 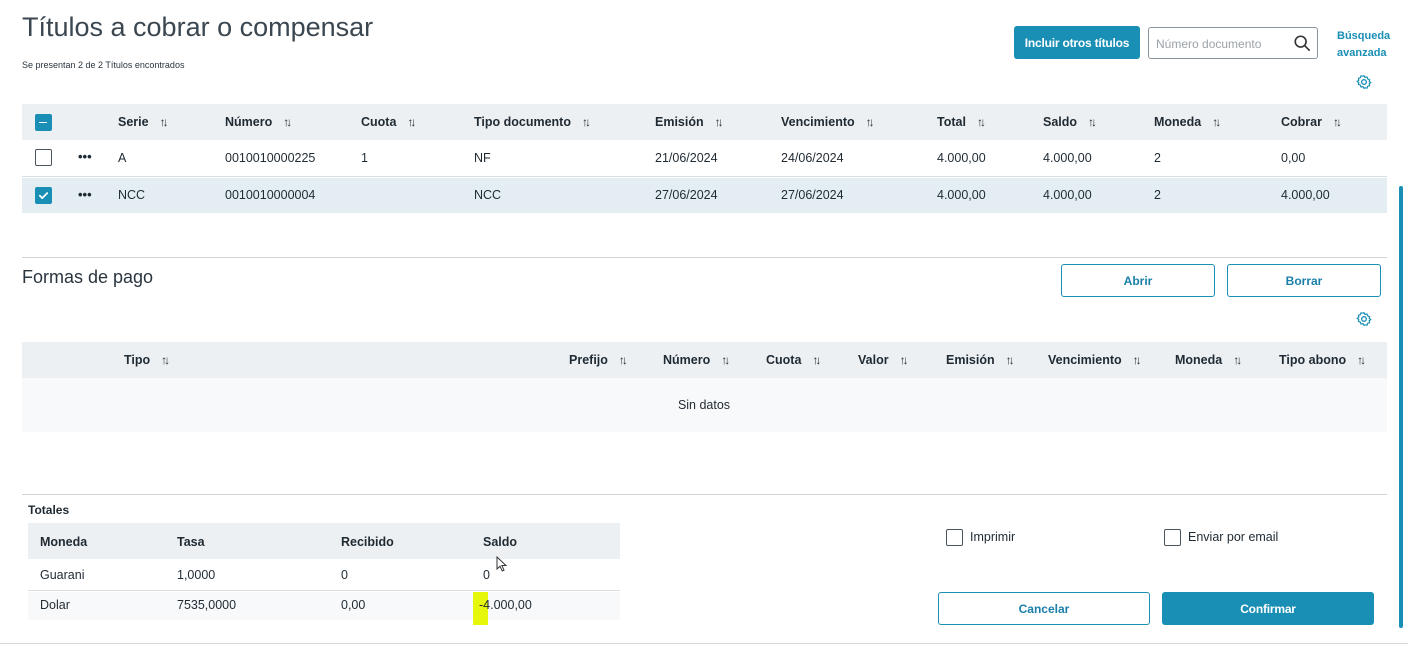 What do you see at coordinates (196, 575) in the screenshot?
I see `cell-tasa: 1,0000` at bounding box center [196, 575].